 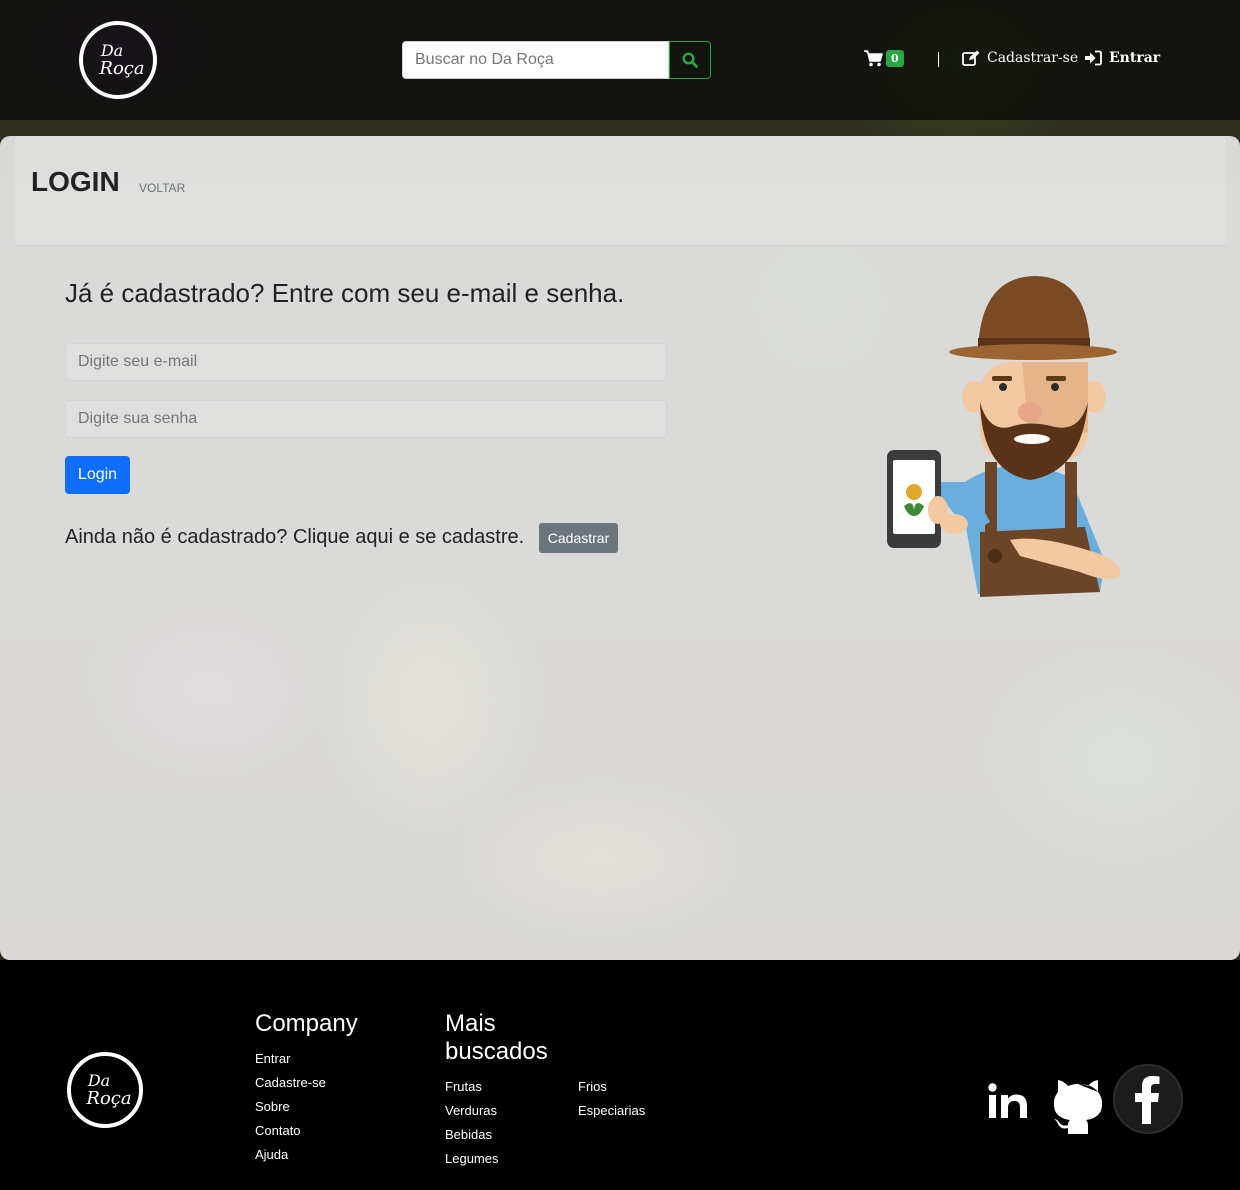 What do you see at coordinates (122, 68) in the screenshot?
I see `logo-line2: Roça` at bounding box center [122, 68].